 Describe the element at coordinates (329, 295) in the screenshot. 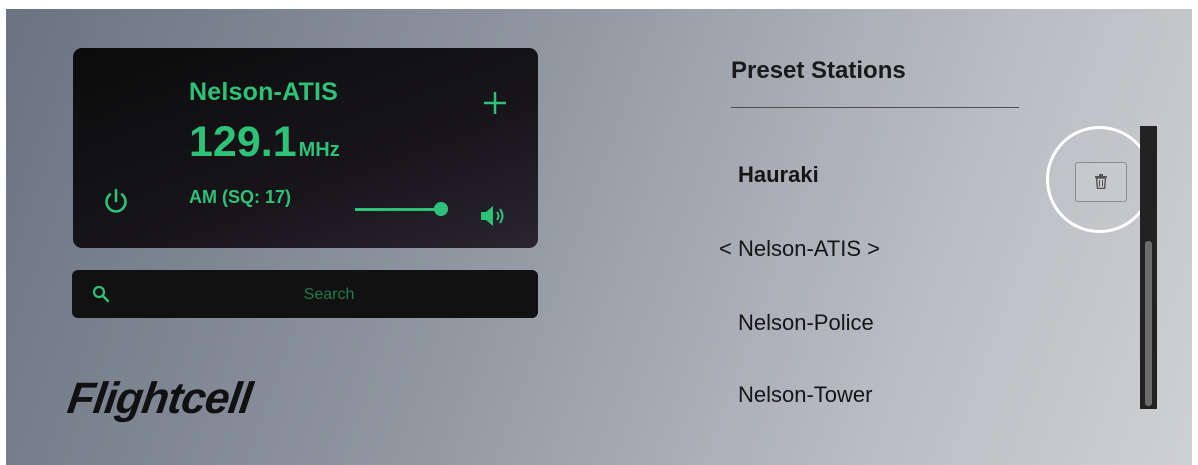

I see `search-input` at that location.